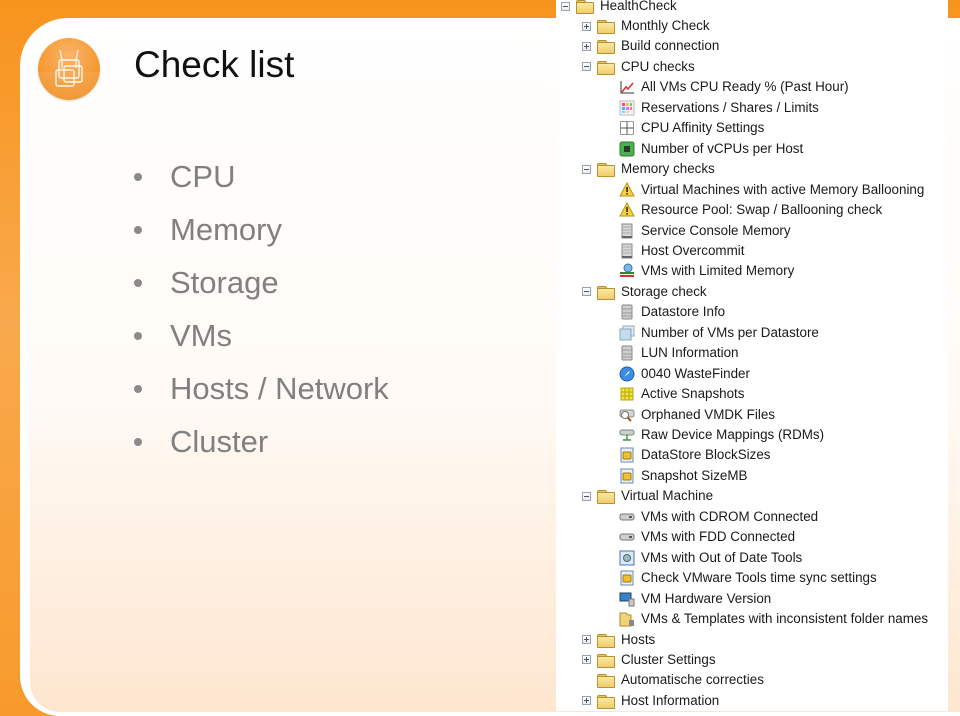  Describe the element at coordinates (730, 107) in the screenshot. I see `tree-node-label: Reservations / Shares / Limits` at that location.